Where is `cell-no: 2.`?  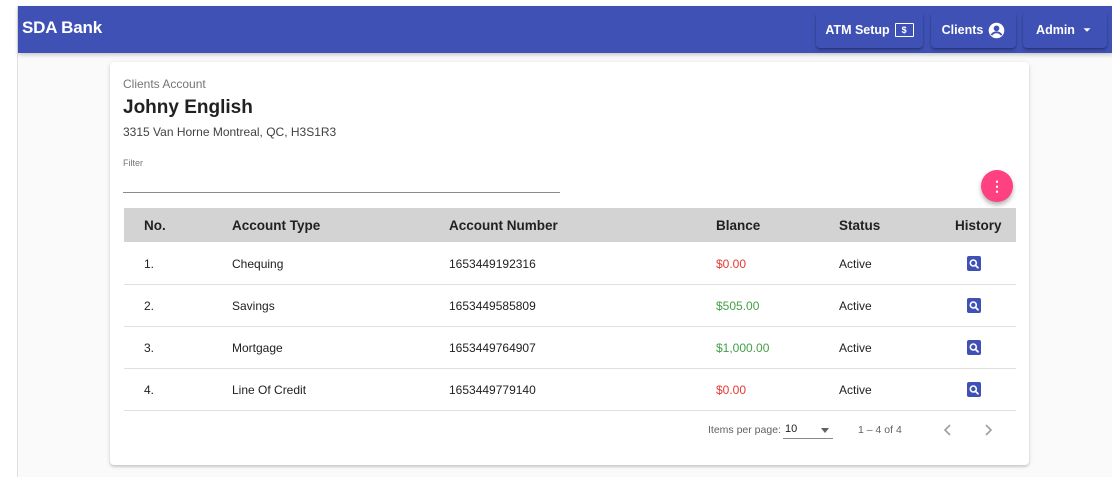
cell-no: 2. is located at coordinates (149, 306).